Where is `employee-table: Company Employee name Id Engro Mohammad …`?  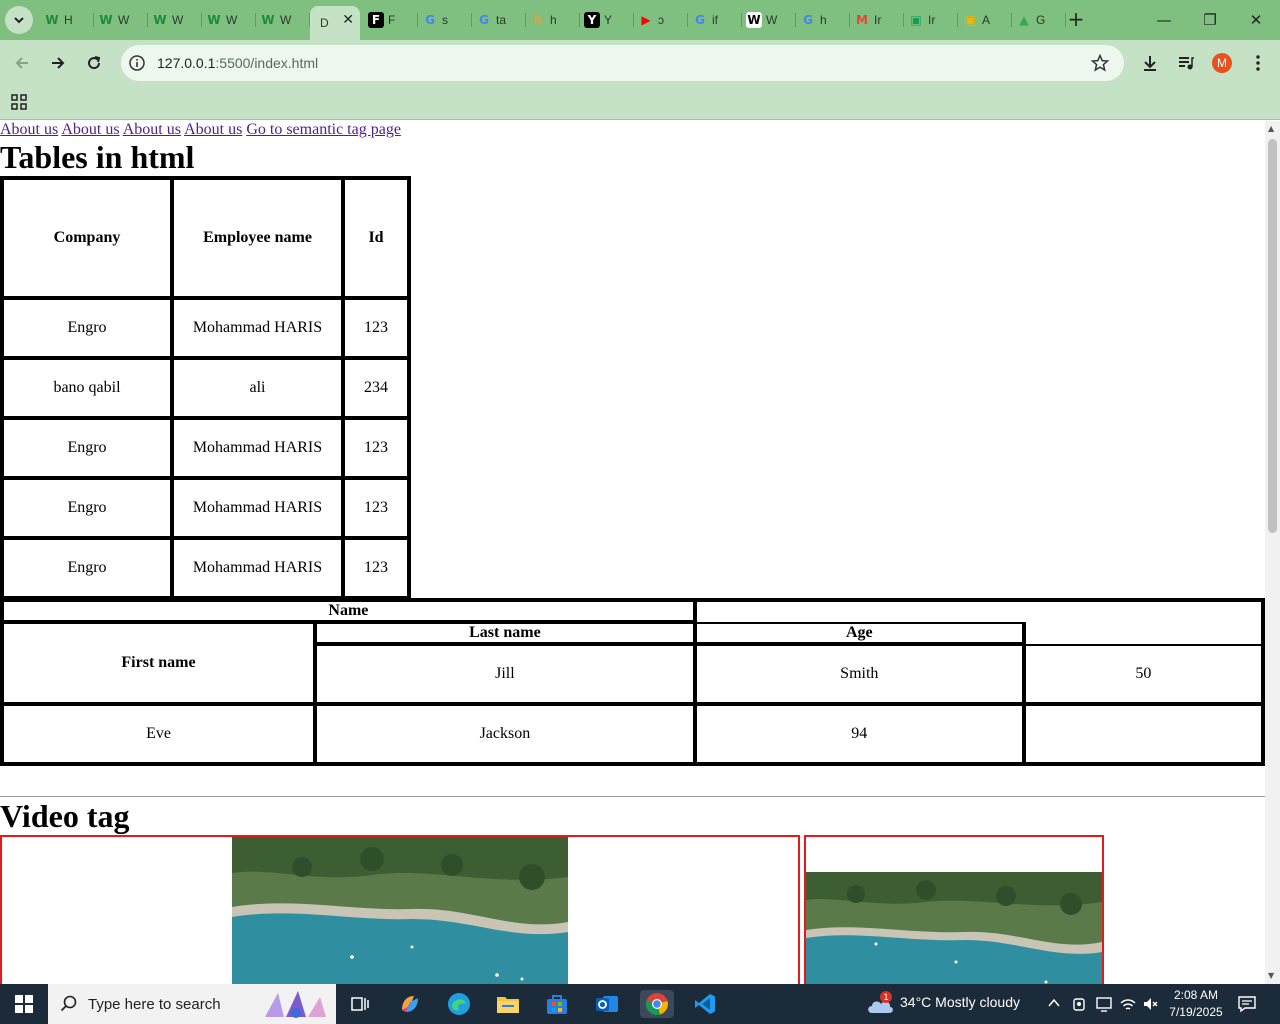
employee-table: Company Employee name Id Engro Mohammad … is located at coordinates (205, 388).